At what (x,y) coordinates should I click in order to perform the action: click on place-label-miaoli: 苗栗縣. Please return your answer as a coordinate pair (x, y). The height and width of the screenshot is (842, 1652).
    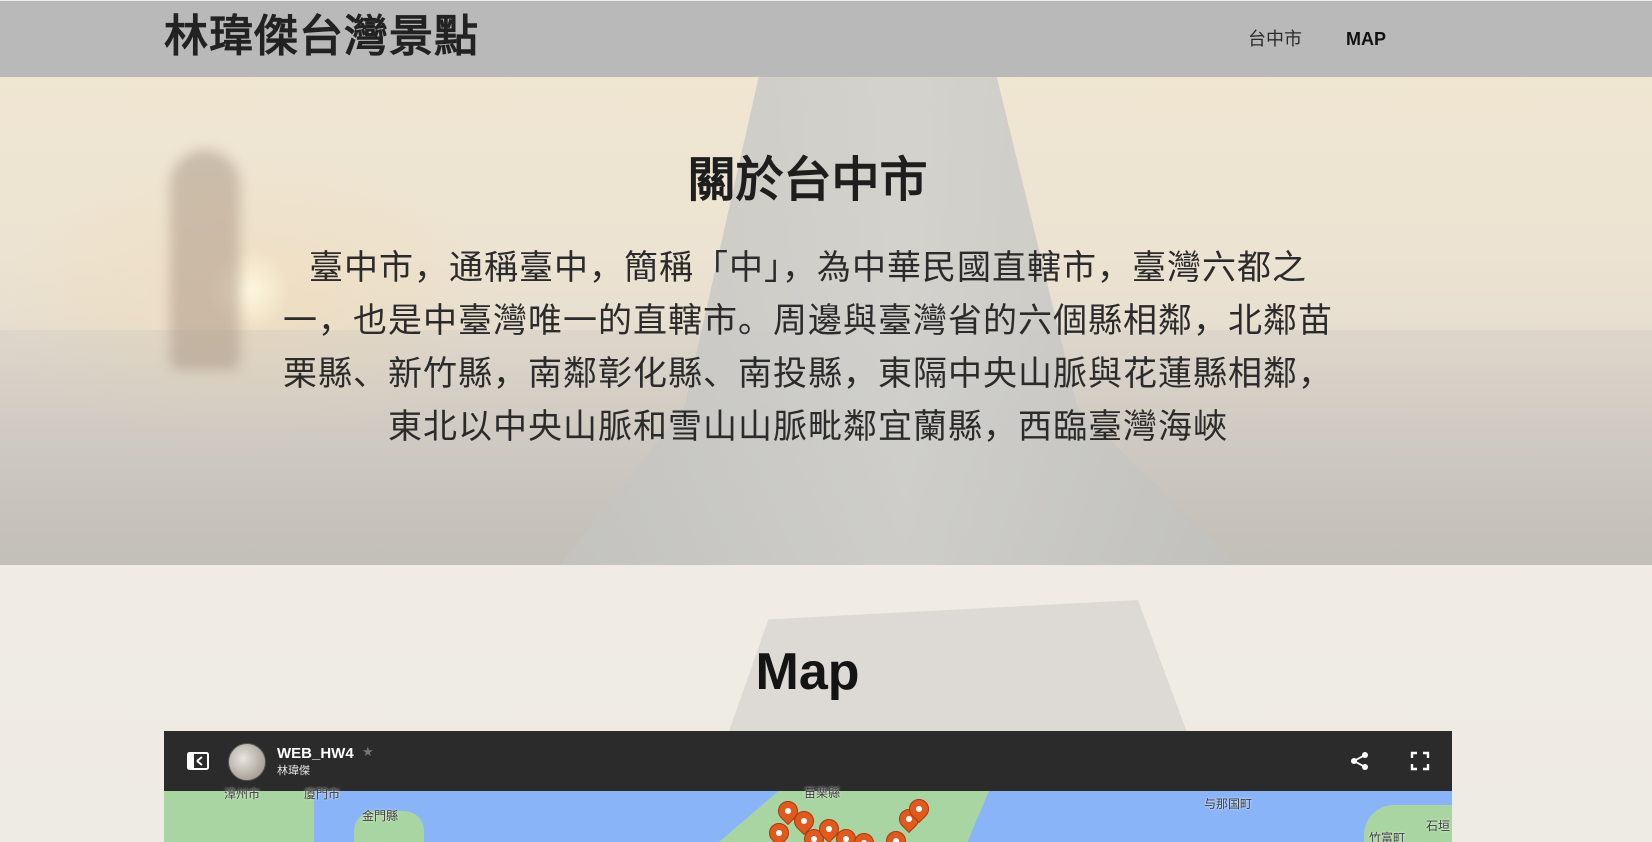
    Looking at the image, I should click on (822, 793).